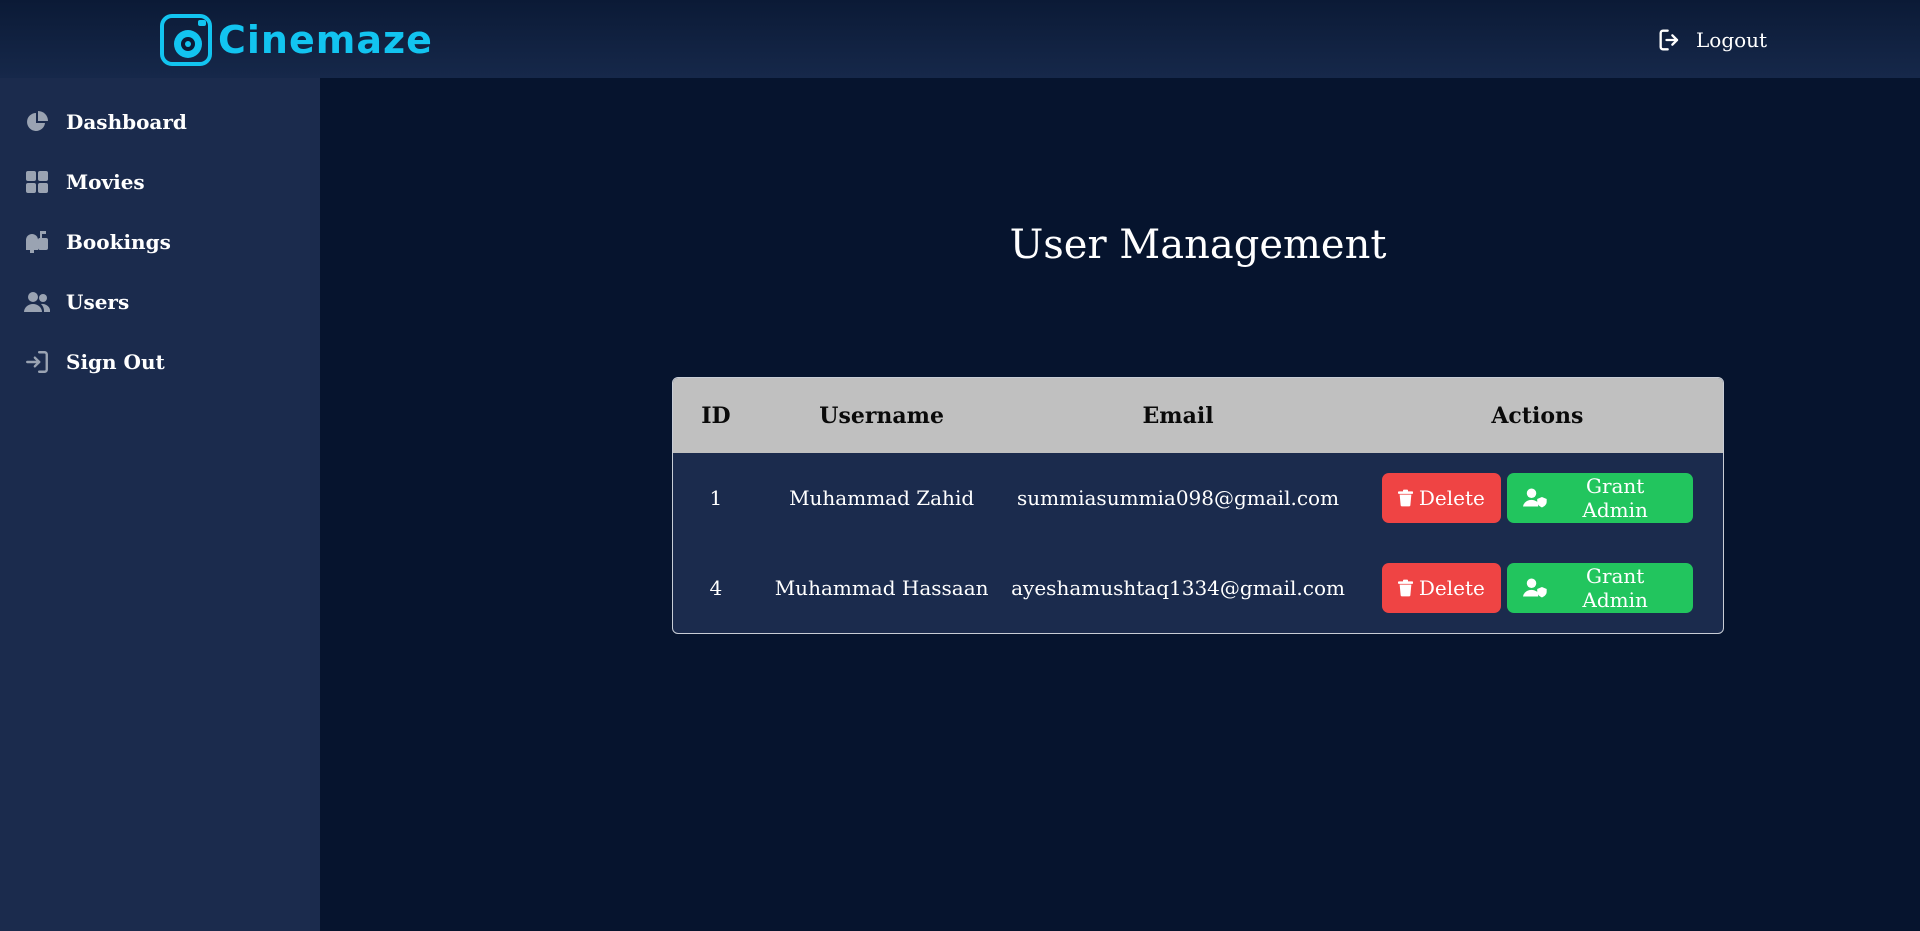 Image resolution: width=1920 pixels, height=931 pixels. I want to click on cell-id: 4, so click(716, 588).